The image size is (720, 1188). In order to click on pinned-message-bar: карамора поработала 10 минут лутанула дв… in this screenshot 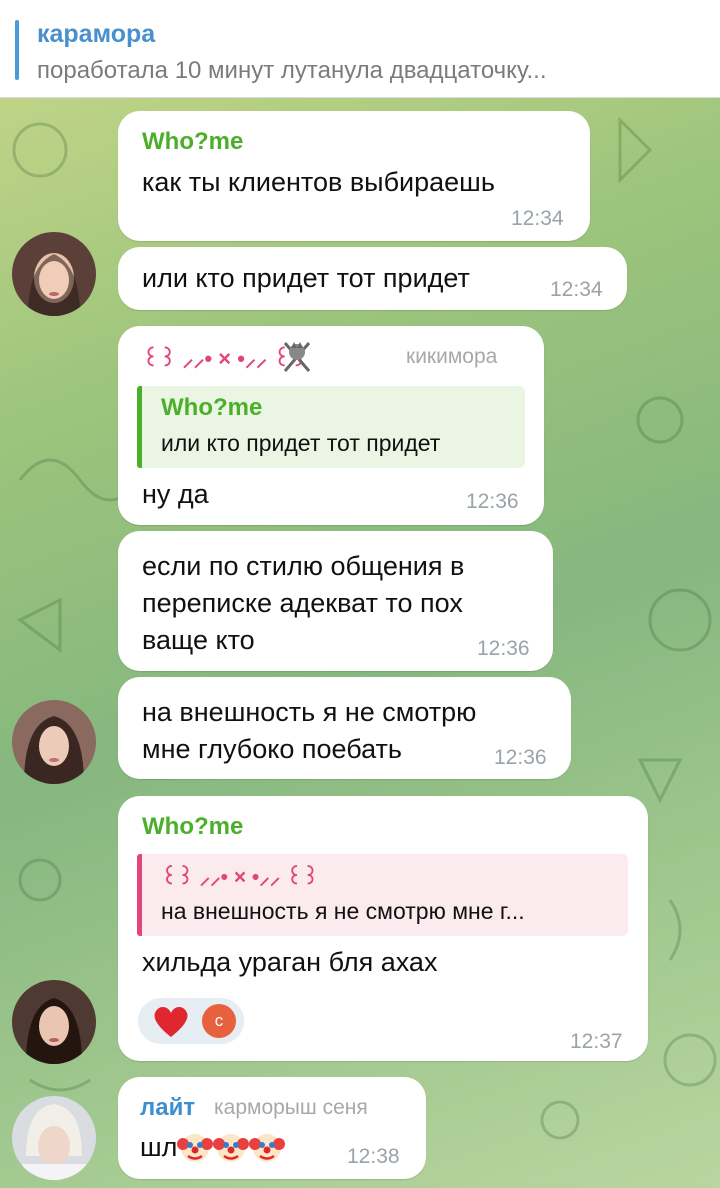, I will do `click(360, 49)`.